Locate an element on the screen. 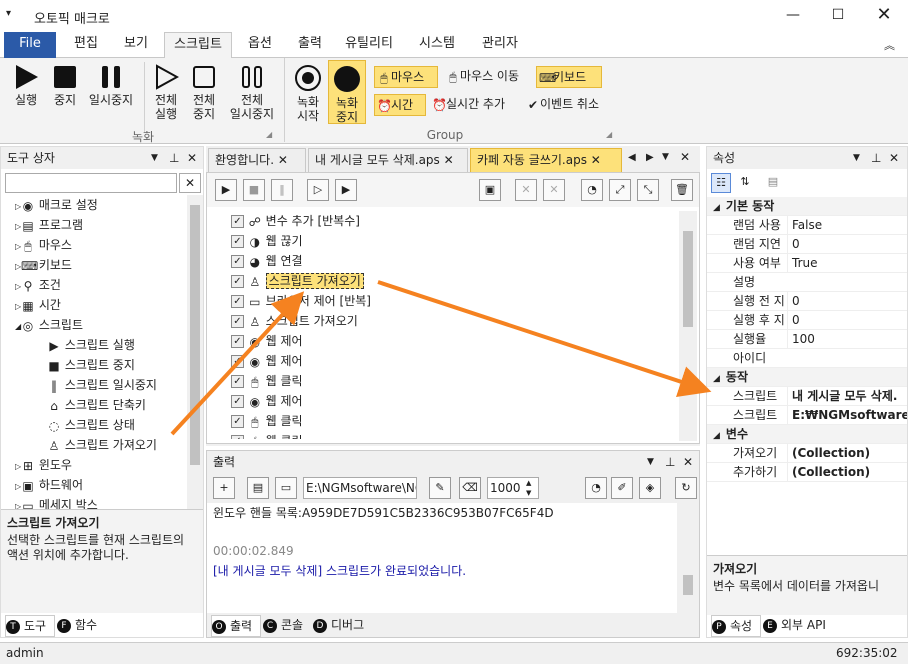  collapse-button: ⤡ is located at coordinates (648, 190).